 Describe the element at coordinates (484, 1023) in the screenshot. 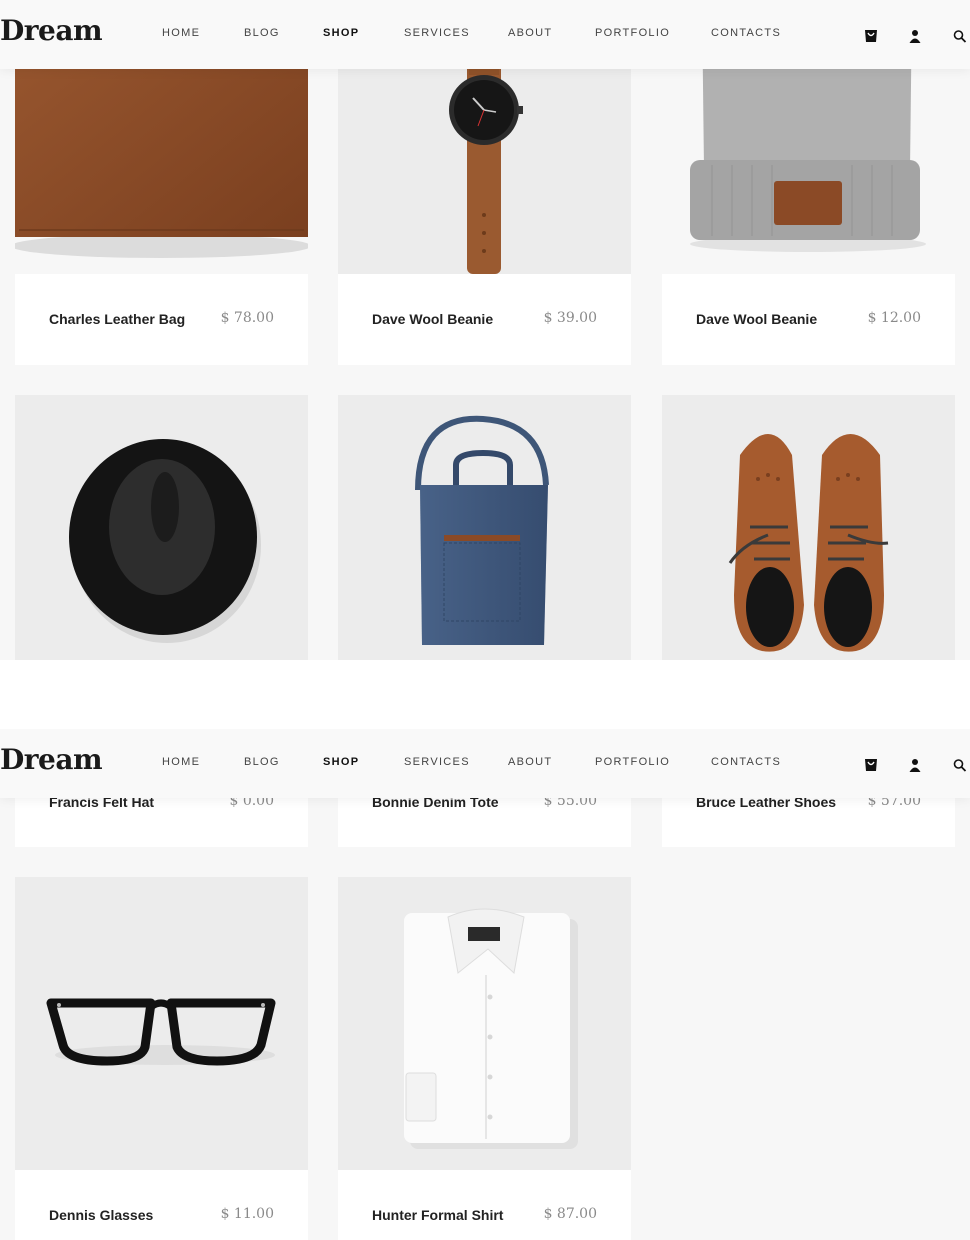

I see `product-image-formal-shirt` at that location.